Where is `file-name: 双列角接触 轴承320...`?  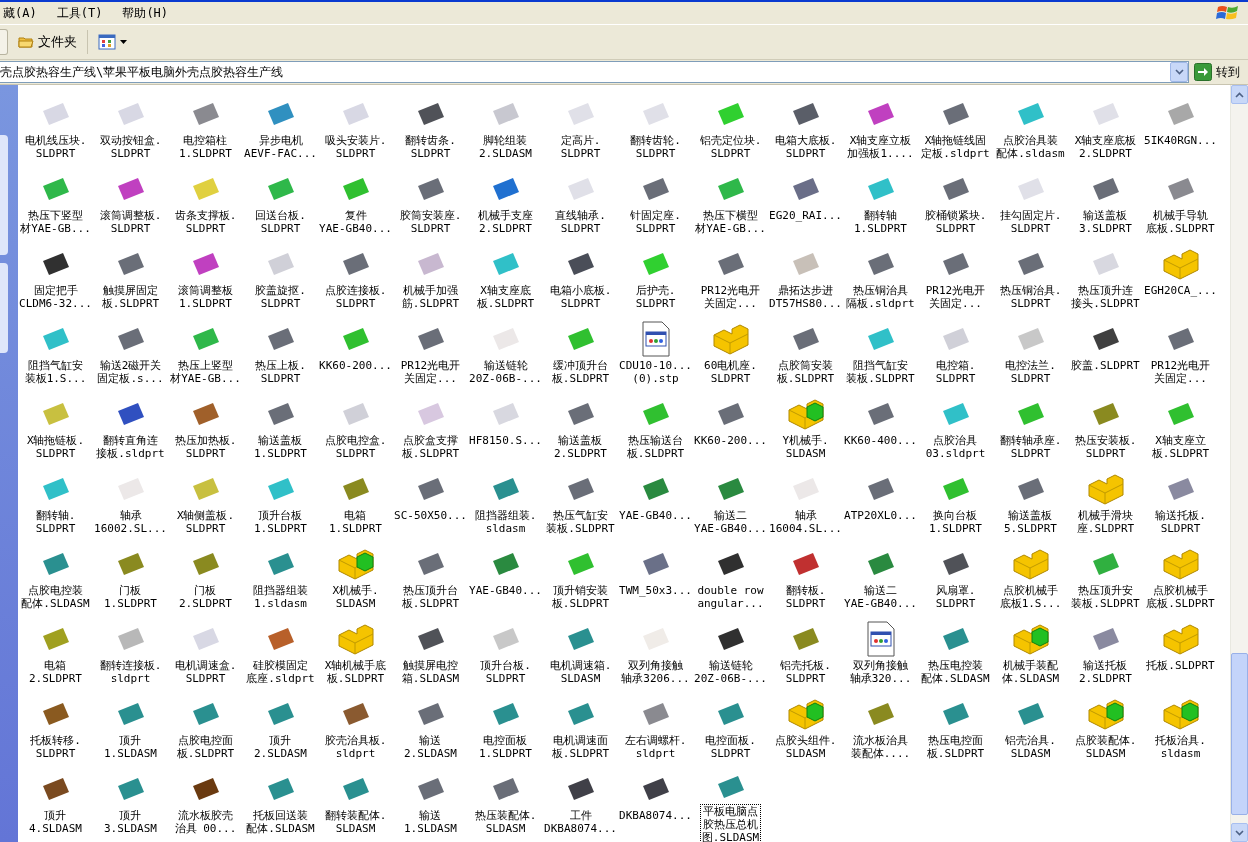 file-name: 双列角接触 轴承320... is located at coordinates (880, 672).